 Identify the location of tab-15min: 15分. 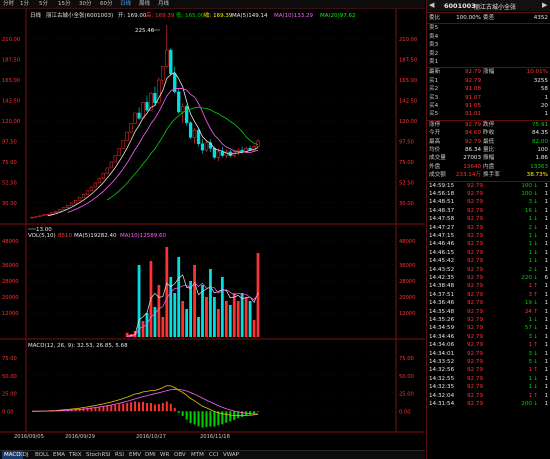
(64, 4).